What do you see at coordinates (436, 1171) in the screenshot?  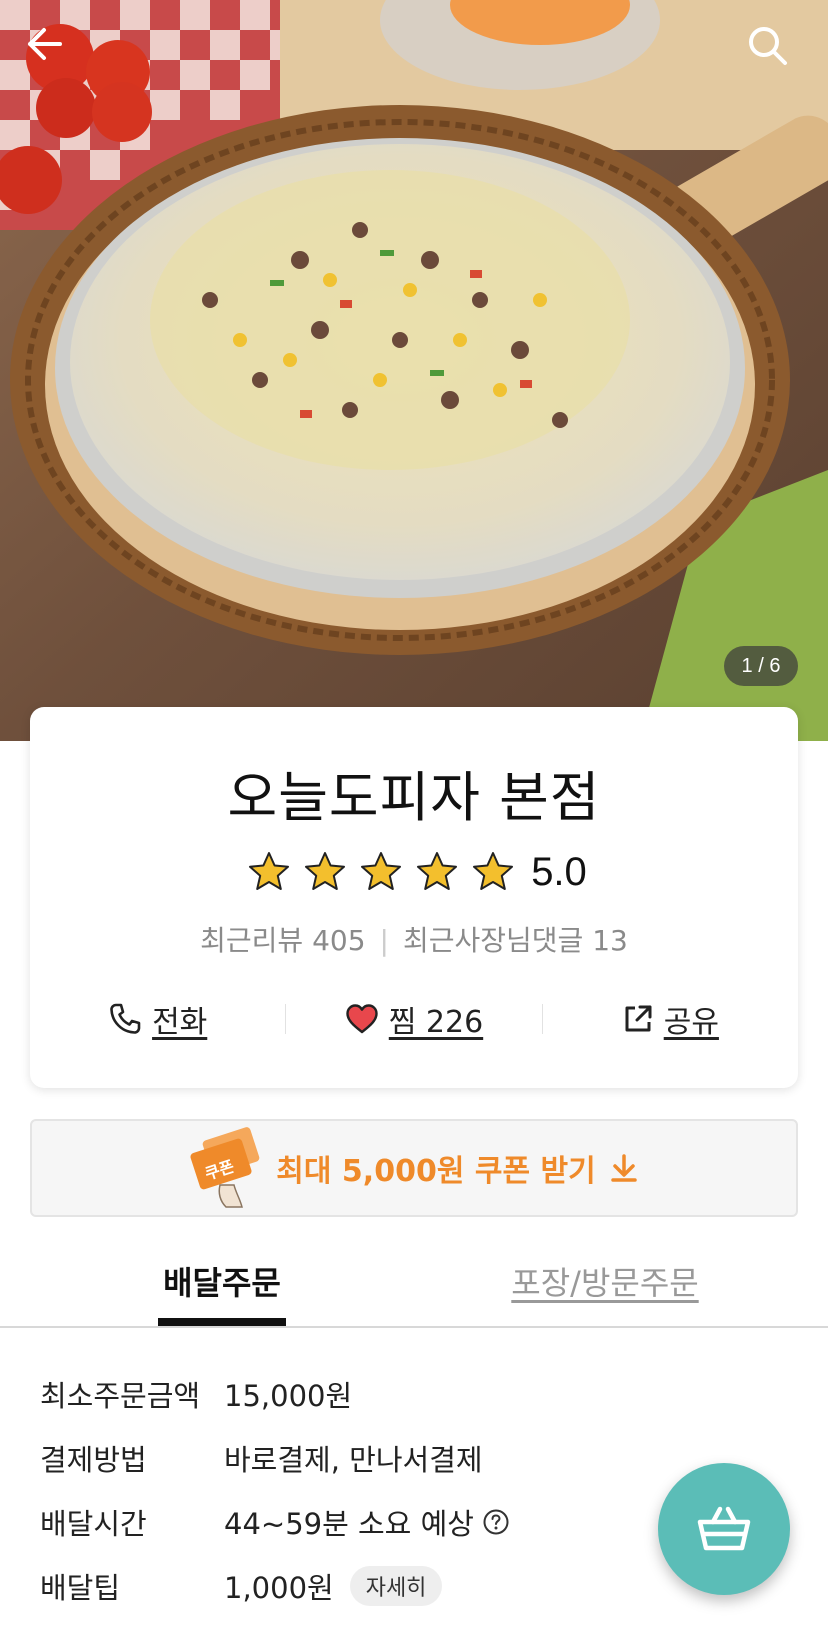 I see `coupon-label: 최대 5,000원 쿠폰 받기` at bounding box center [436, 1171].